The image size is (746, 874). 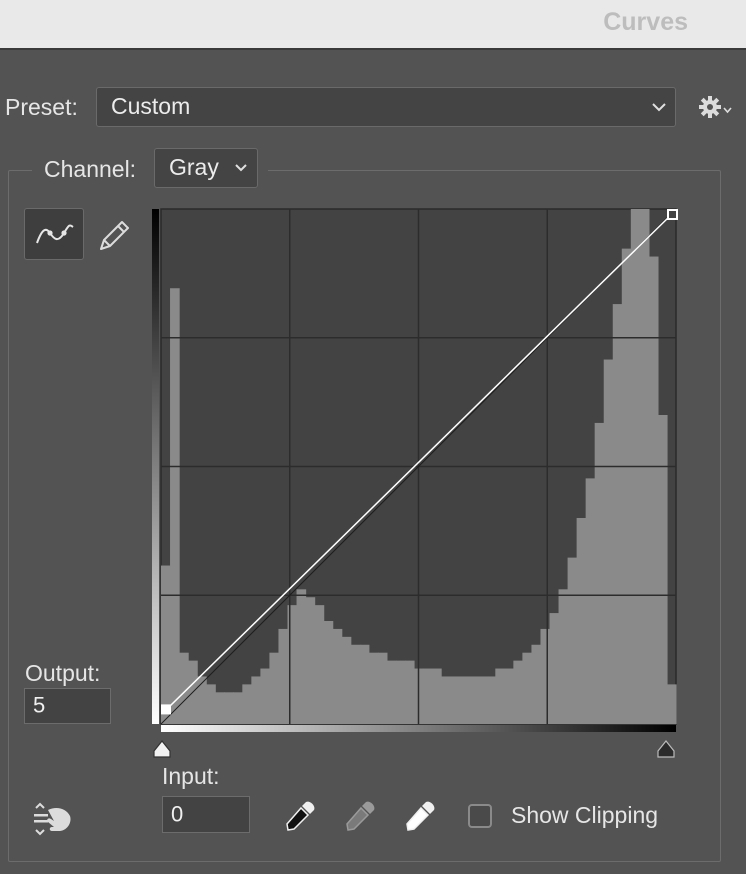 What do you see at coordinates (585, 815) in the screenshot?
I see `show-clipping-label: Show Clipping` at bounding box center [585, 815].